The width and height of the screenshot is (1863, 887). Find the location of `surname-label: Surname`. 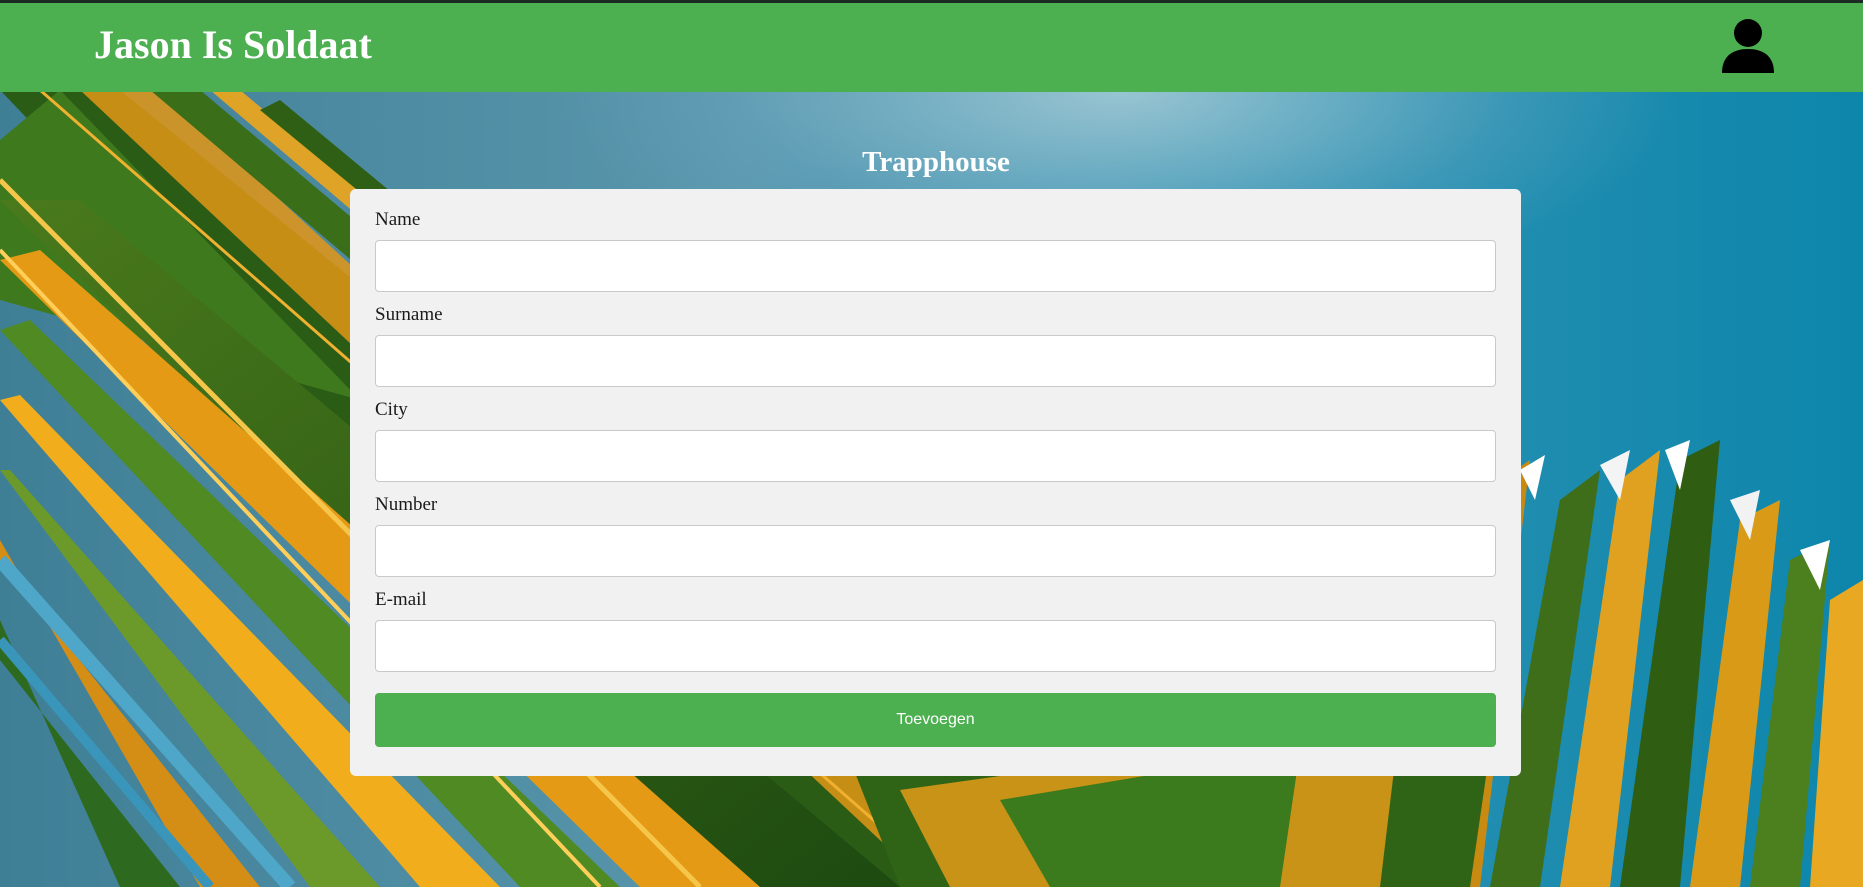

surname-label: Surname is located at coordinates (409, 314).